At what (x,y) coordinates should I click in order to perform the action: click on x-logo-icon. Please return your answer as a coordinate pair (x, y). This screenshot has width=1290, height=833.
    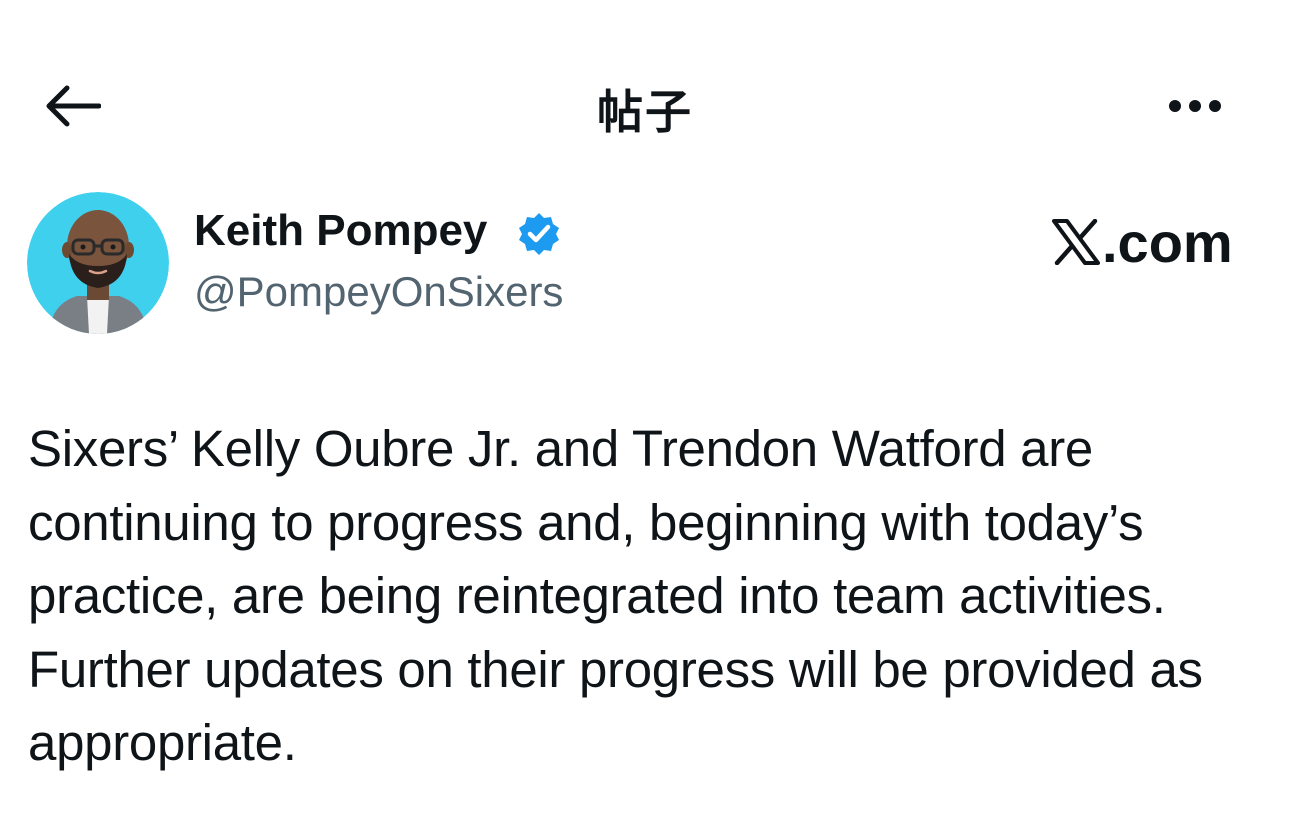
    Looking at the image, I should click on (1076, 242).